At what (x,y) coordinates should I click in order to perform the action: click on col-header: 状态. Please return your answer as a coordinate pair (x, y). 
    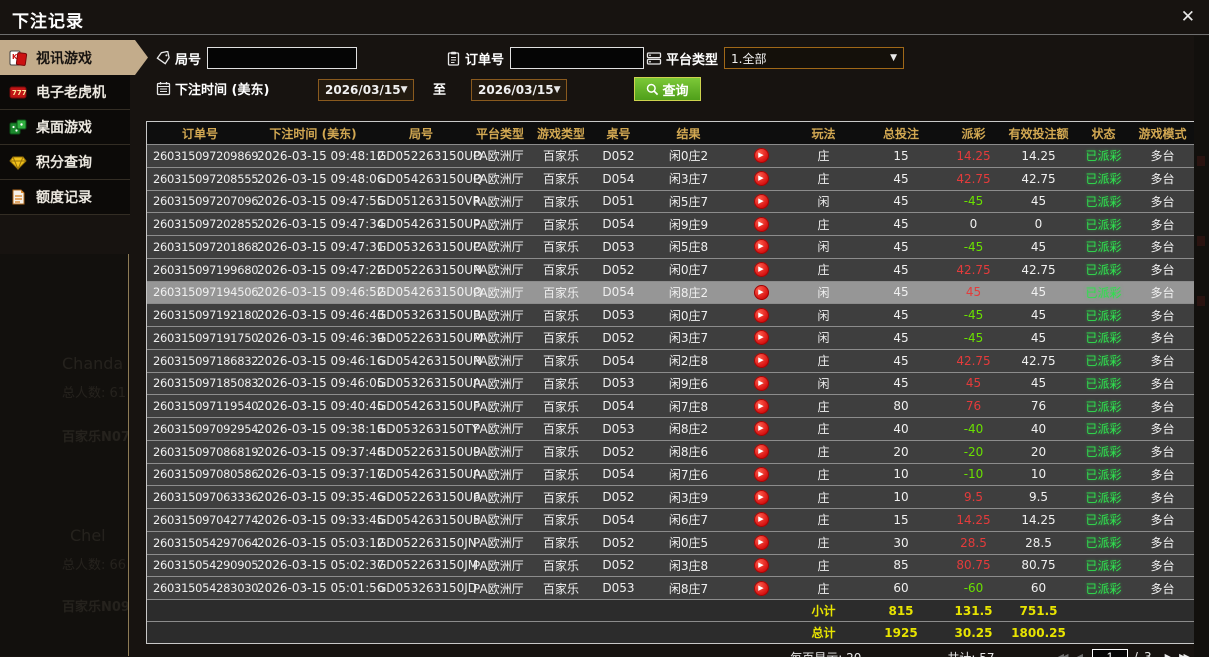
    Looking at the image, I should click on (1103, 133).